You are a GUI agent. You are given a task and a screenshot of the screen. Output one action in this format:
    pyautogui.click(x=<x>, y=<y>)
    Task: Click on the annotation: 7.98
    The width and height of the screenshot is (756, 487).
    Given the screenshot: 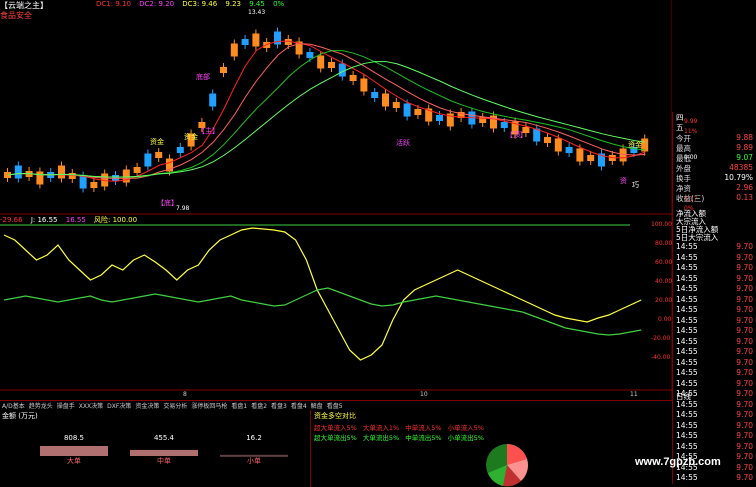 What is the action you would take?
    pyautogui.click(x=183, y=208)
    